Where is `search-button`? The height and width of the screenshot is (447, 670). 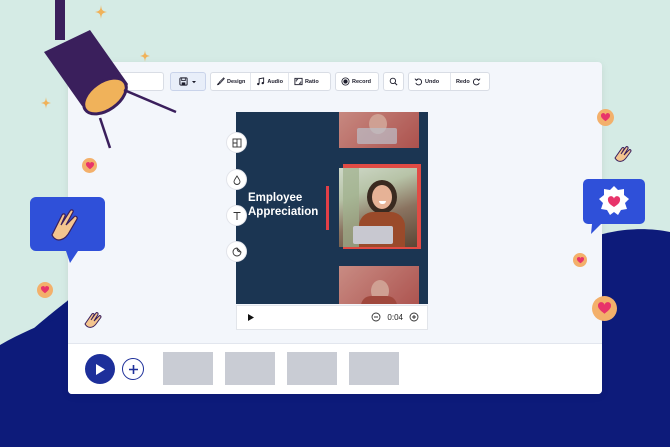 search-button is located at coordinates (393, 81).